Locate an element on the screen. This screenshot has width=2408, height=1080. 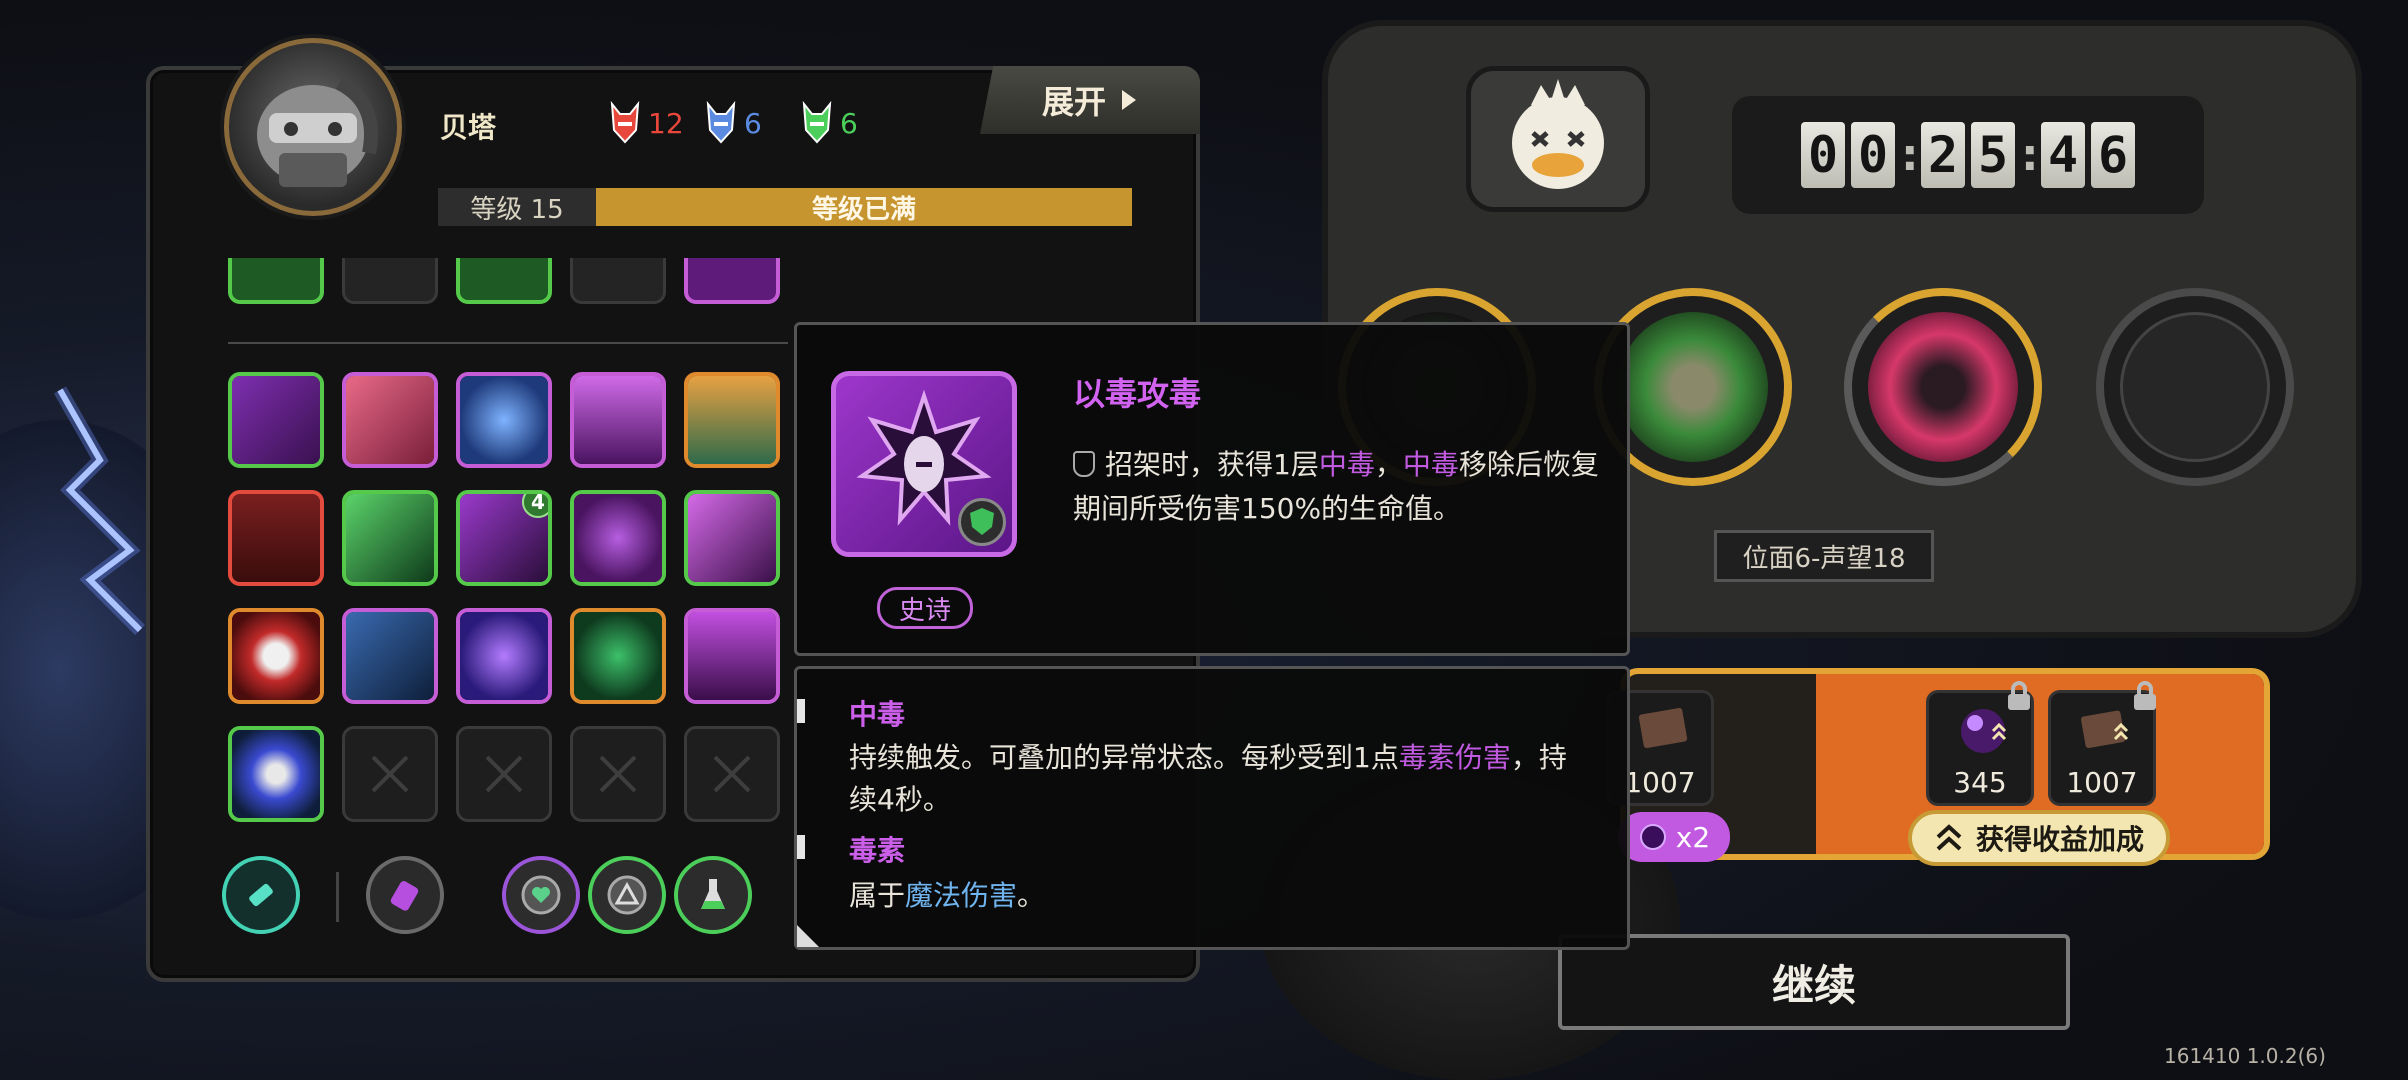
keyword-link: 毒素伤害 is located at coordinates (1455, 757).